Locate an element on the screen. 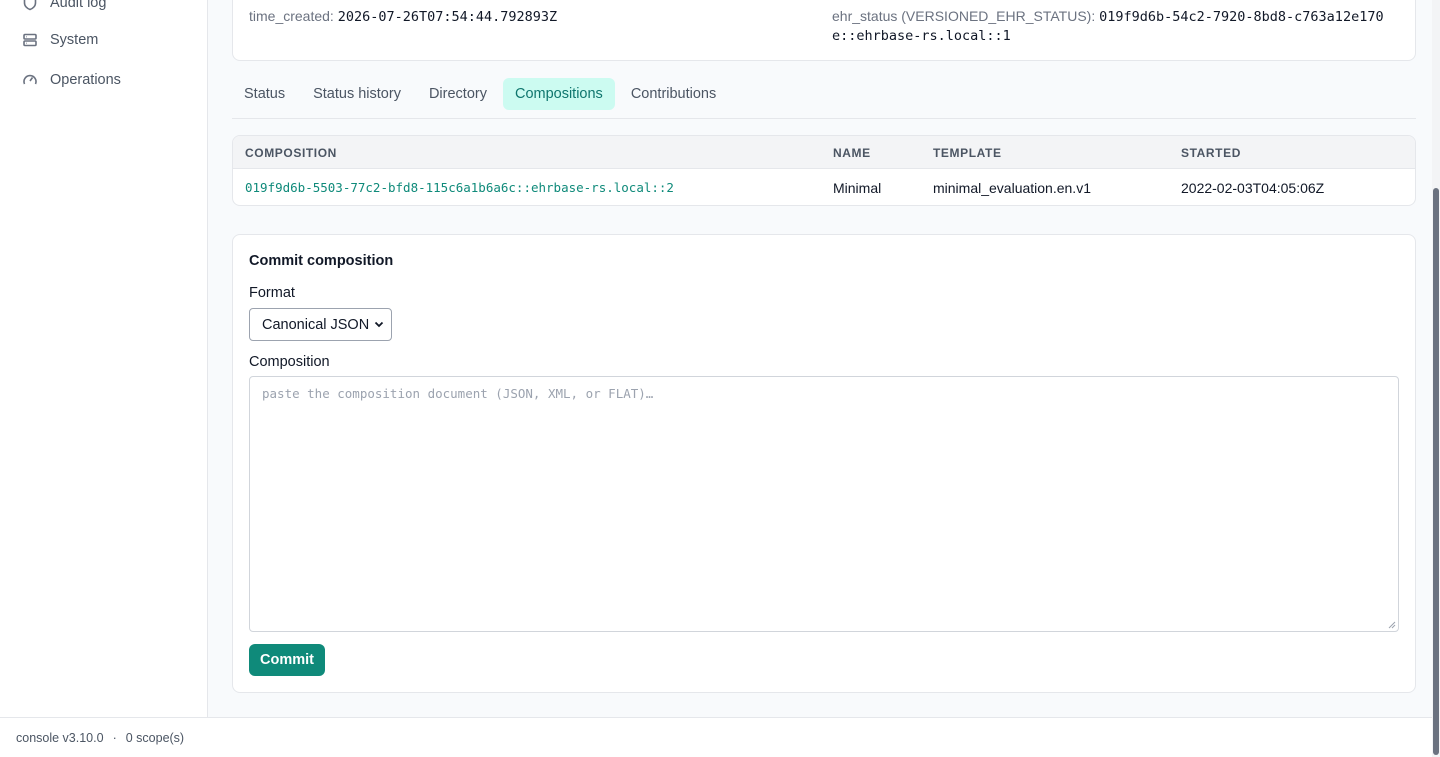 The width and height of the screenshot is (1440, 757). commit-title: Commit composition is located at coordinates (321, 261).